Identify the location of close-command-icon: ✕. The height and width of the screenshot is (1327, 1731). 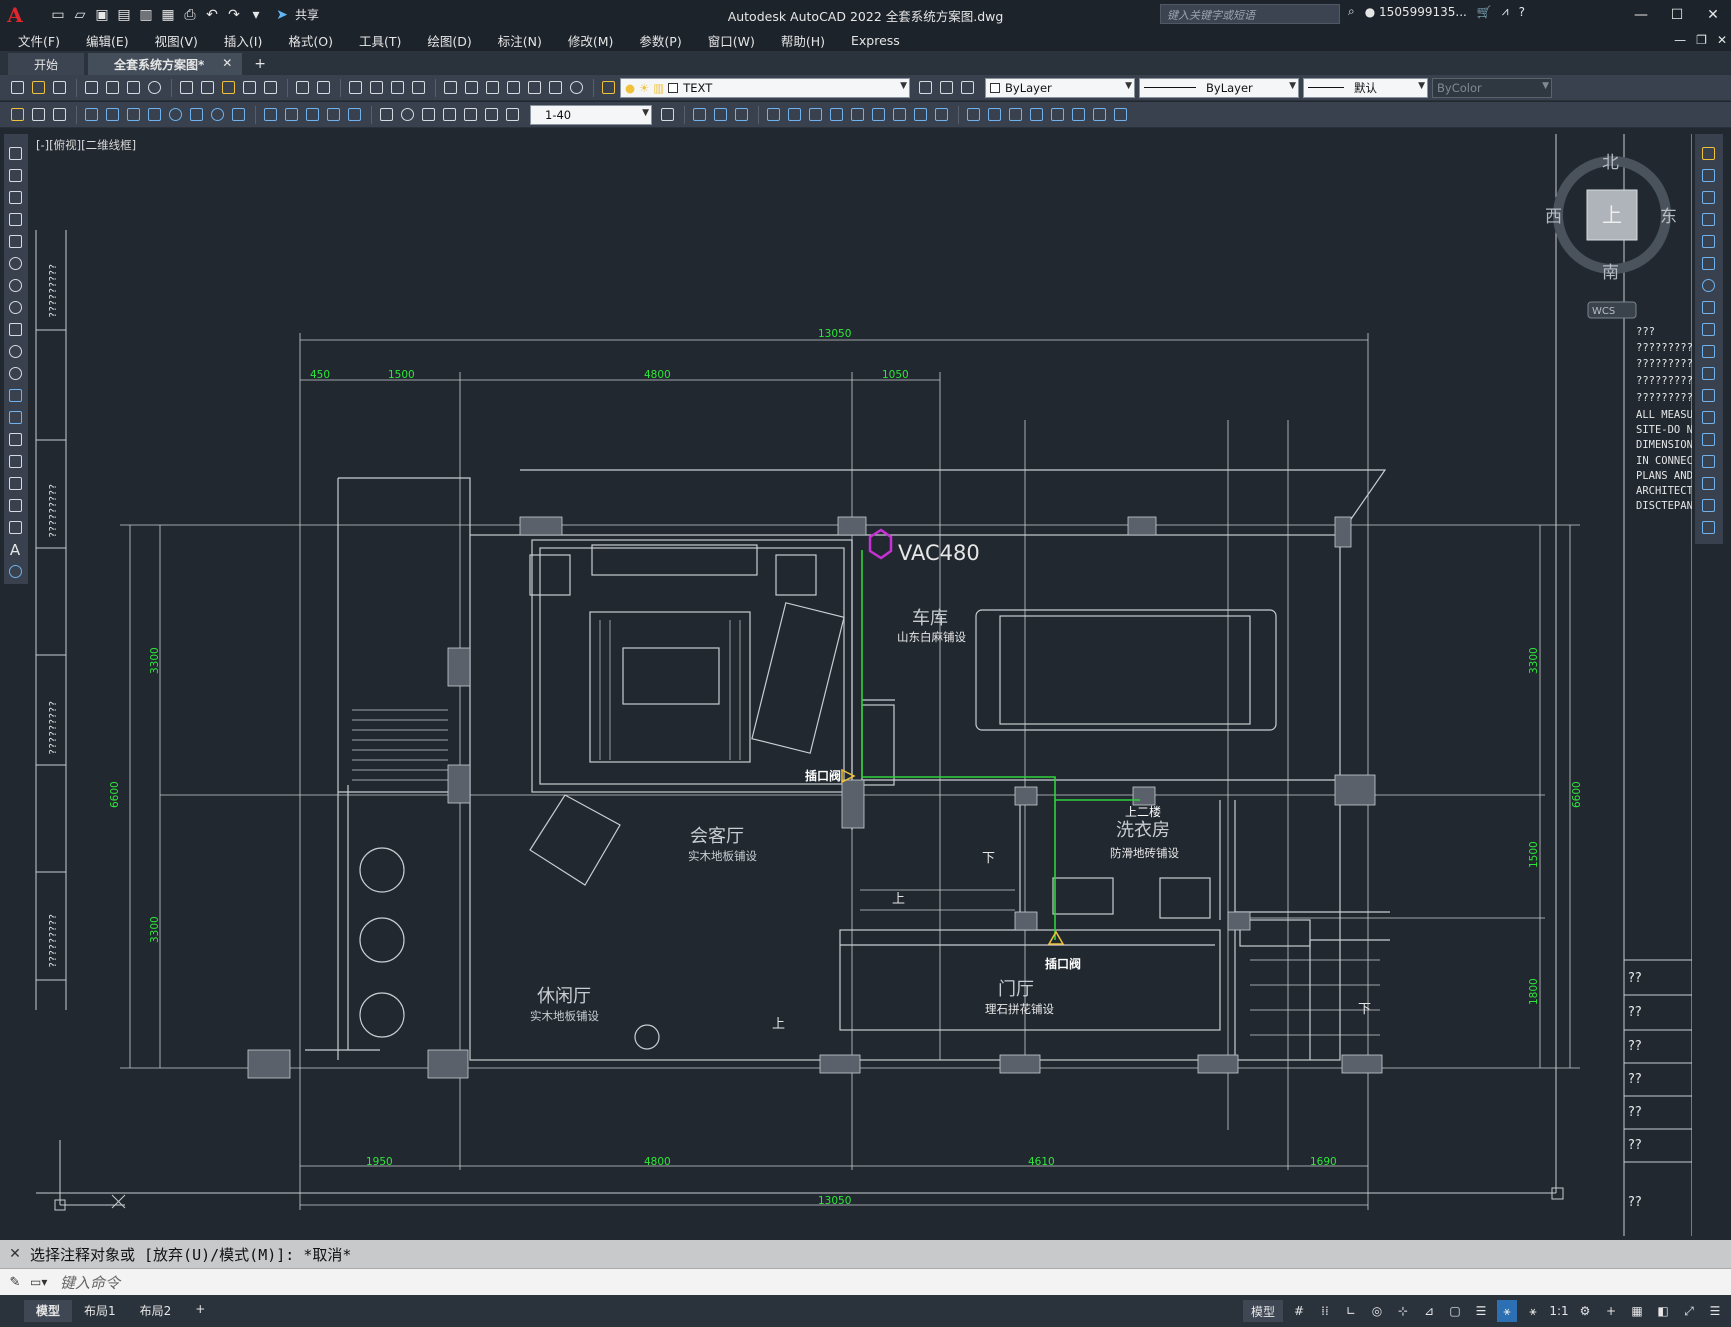
(15, 1254).